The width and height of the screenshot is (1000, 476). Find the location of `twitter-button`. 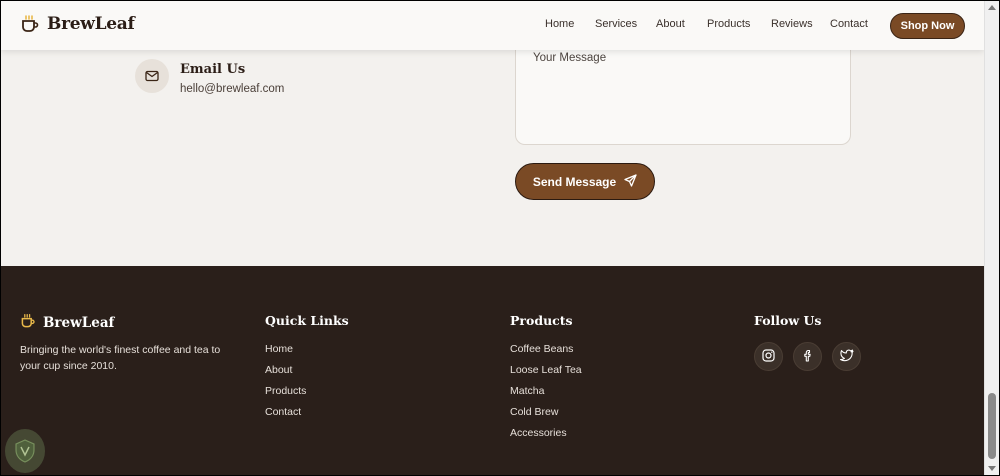

twitter-button is located at coordinates (846, 356).